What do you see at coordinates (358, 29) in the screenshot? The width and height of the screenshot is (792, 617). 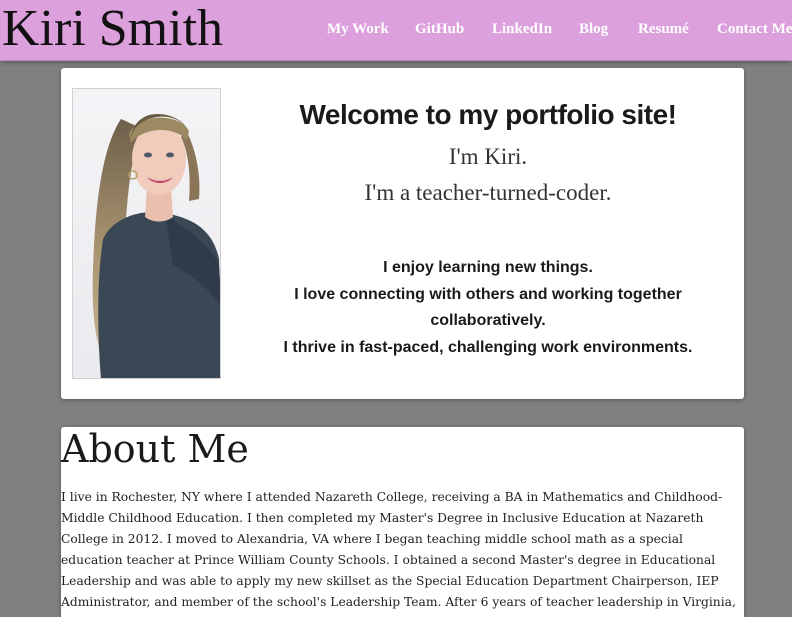 I see `nav-link-my-work: My Work` at bounding box center [358, 29].